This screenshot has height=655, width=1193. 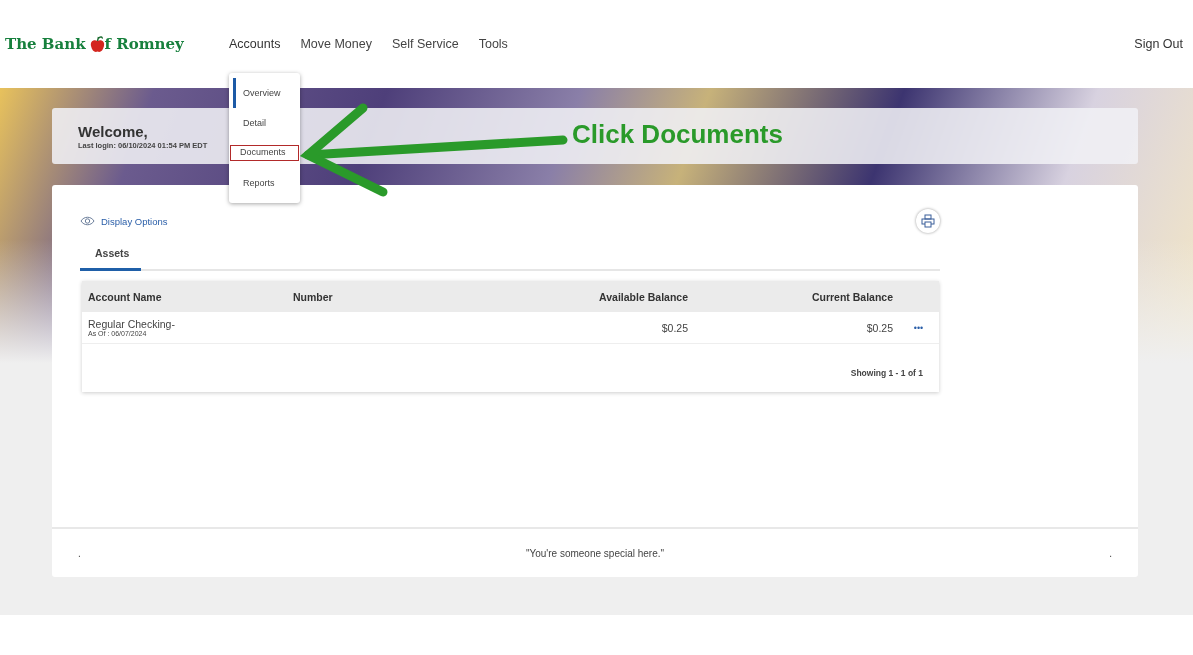 What do you see at coordinates (425, 44) in the screenshot?
I see `nav-menu-item: Self Service` at bounding box center [425, 44].